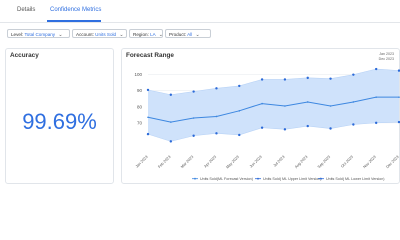  Describe the element at coordinates (140, 90) in the screenshot. I see `y-tick-label: 90` at that location.